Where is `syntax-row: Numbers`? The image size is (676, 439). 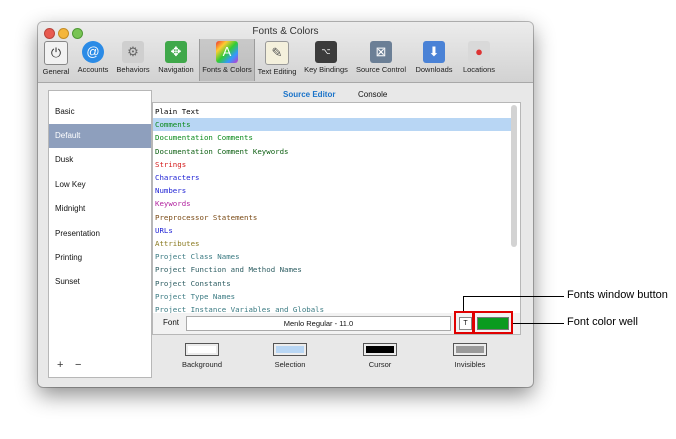
syntax-row: Numbers is located at coordinates (332, 190).